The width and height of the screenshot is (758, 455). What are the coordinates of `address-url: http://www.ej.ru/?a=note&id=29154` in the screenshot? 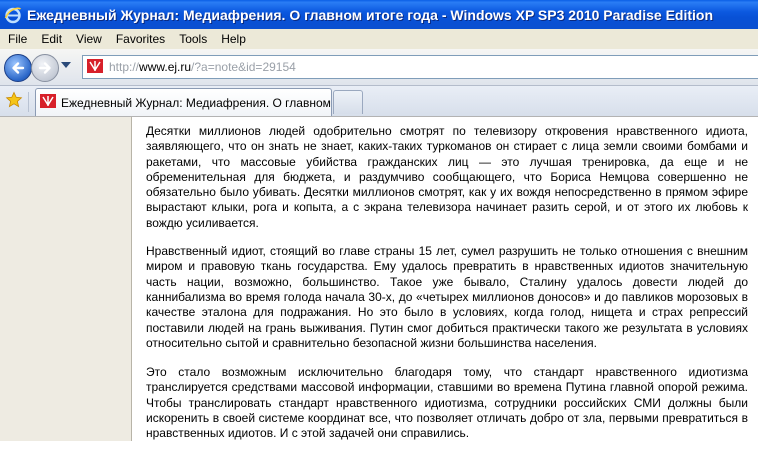 It's located at (202, 67).